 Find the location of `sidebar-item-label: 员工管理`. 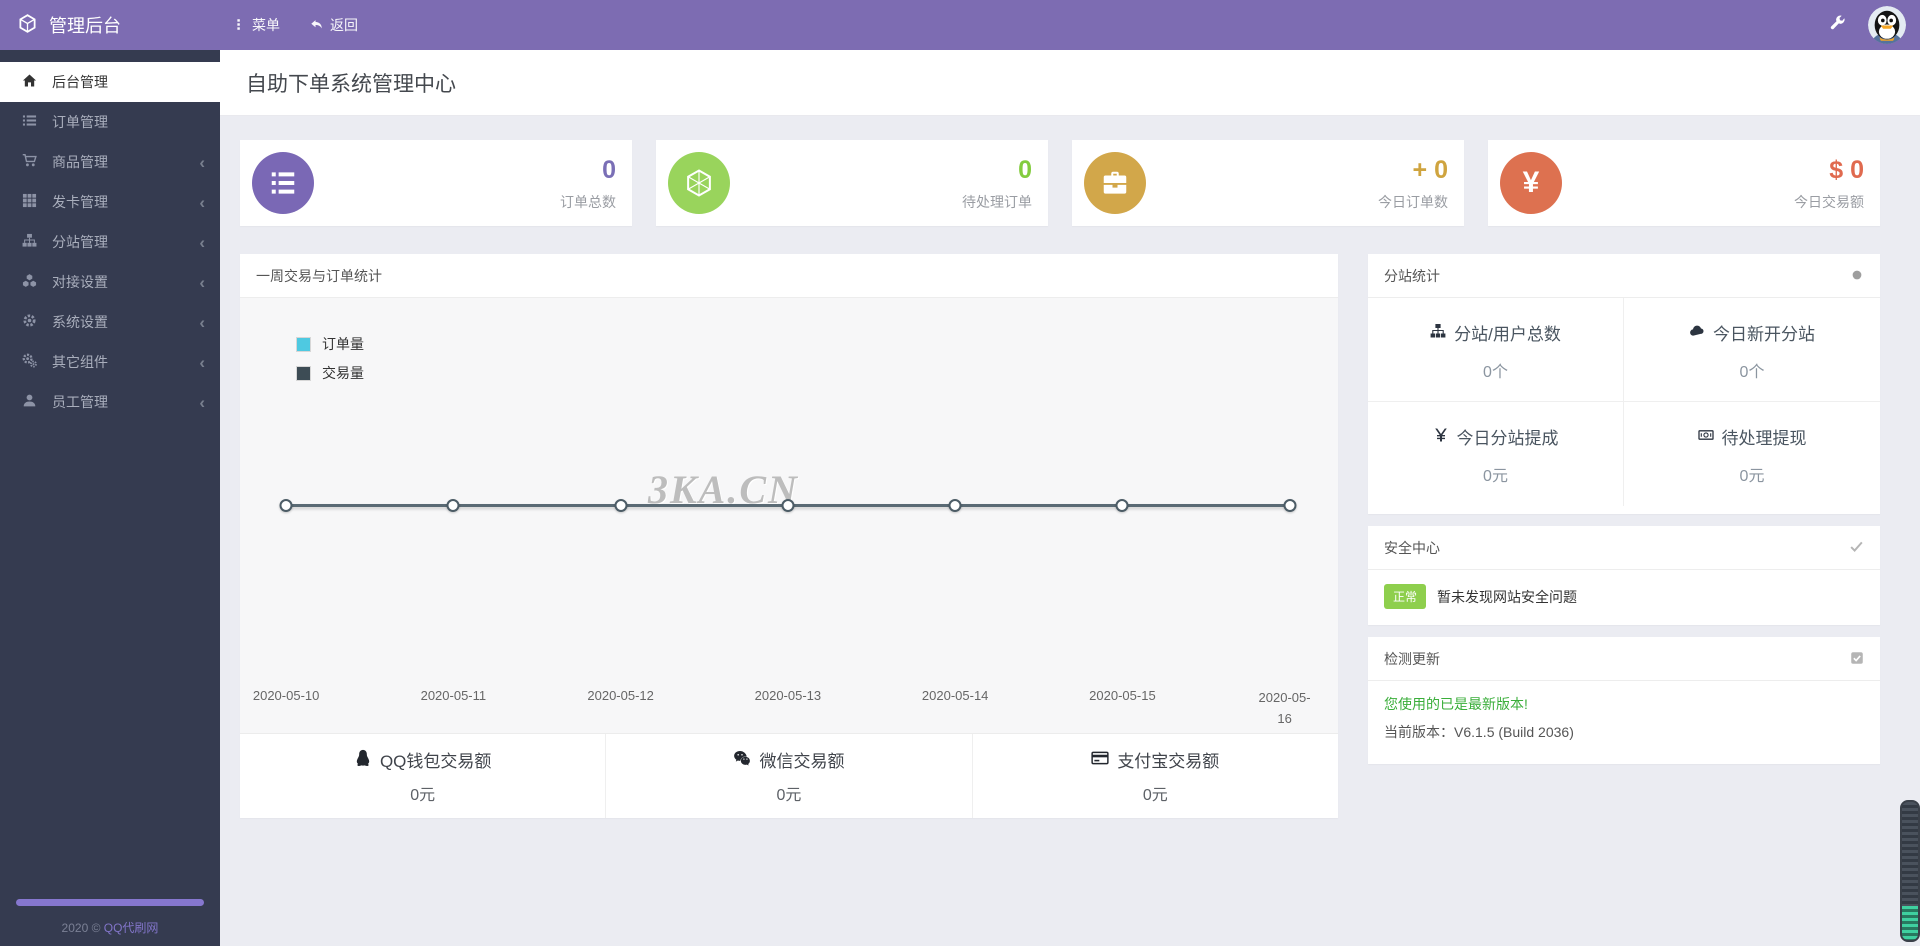

sidebar-item-label: 员工管理 is located at coordinates (80, 402).